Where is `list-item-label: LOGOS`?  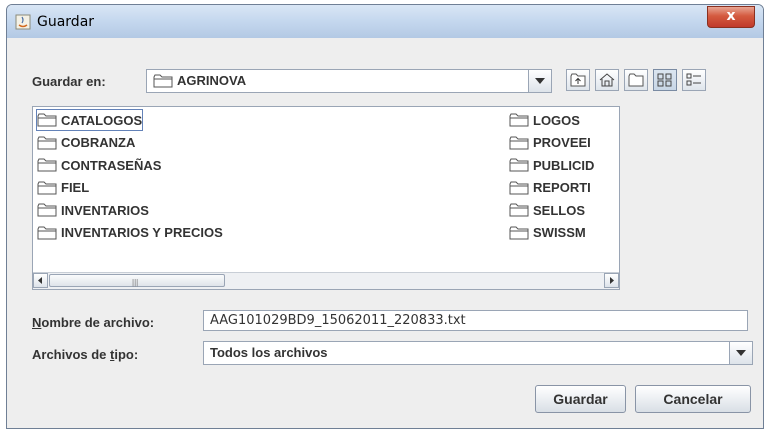
list-item-label: LOGOS is located at coordinates (556, 120).